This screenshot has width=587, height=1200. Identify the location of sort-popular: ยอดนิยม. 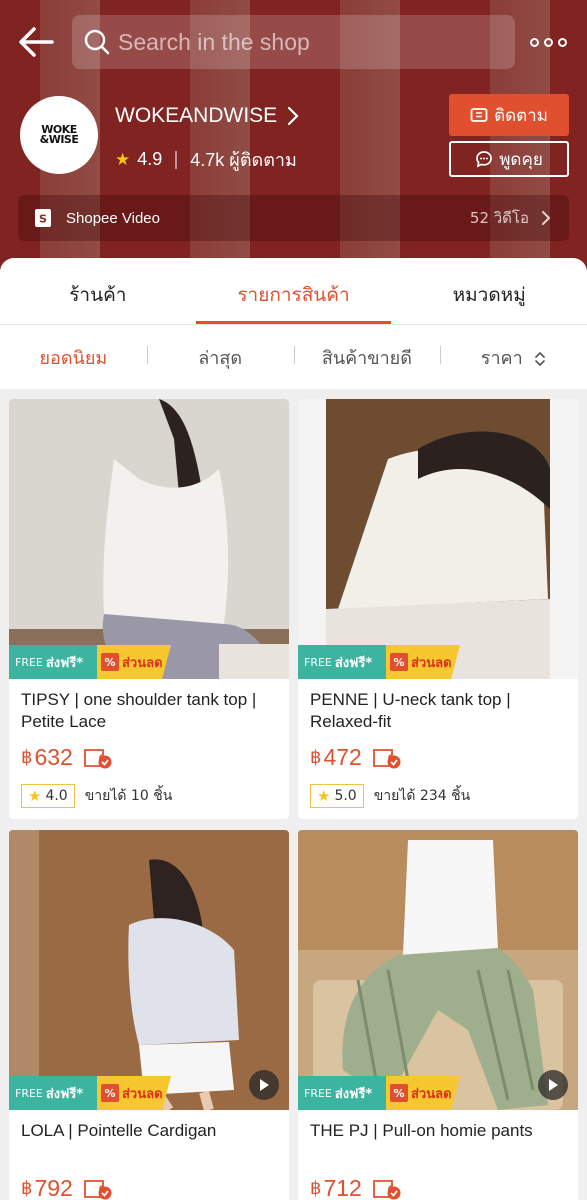
(73, 357).